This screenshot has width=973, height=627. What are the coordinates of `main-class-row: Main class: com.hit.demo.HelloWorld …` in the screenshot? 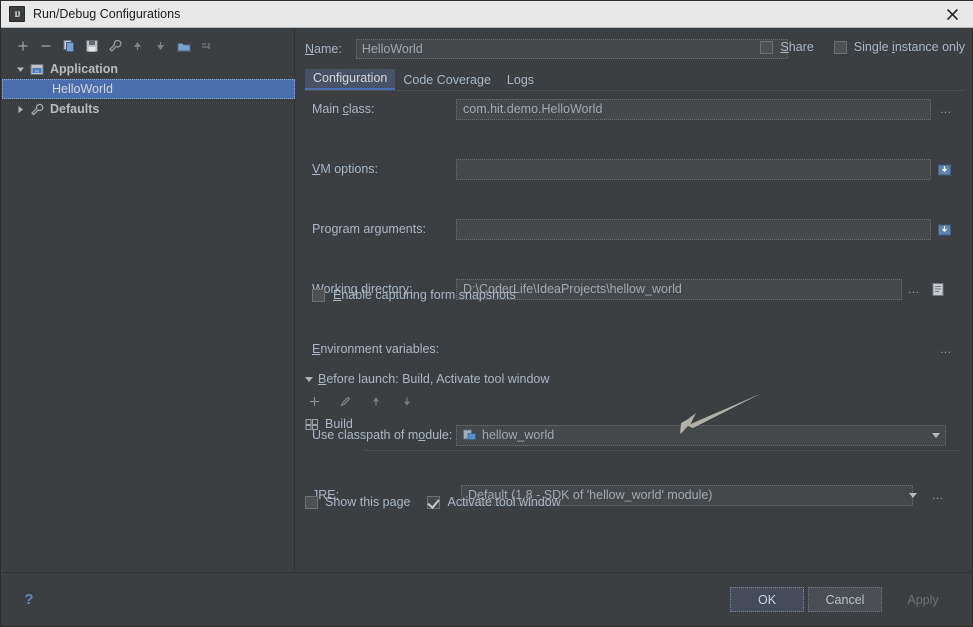 It's located at (634, 109).